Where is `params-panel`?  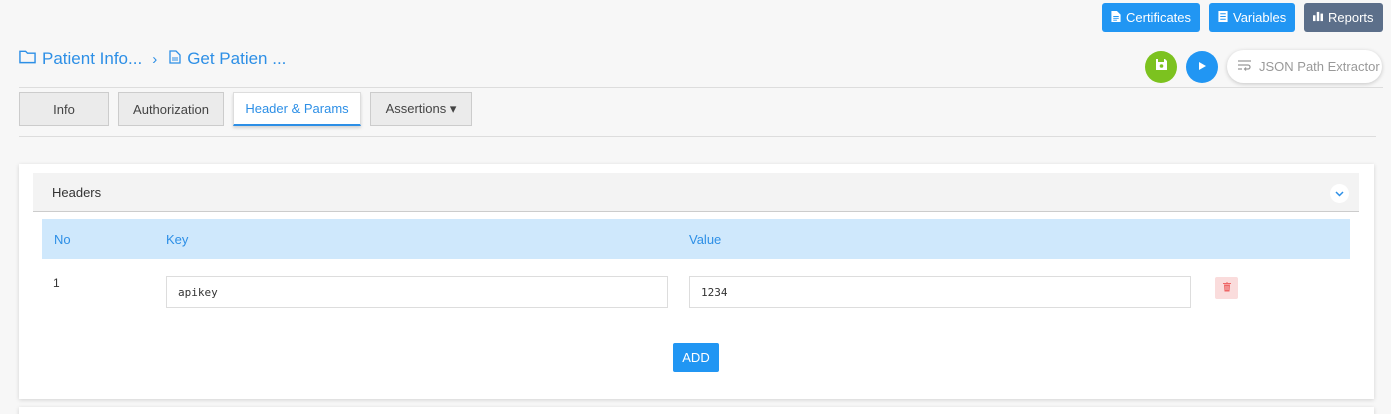 params-panel is located at coordinates (696, 410).